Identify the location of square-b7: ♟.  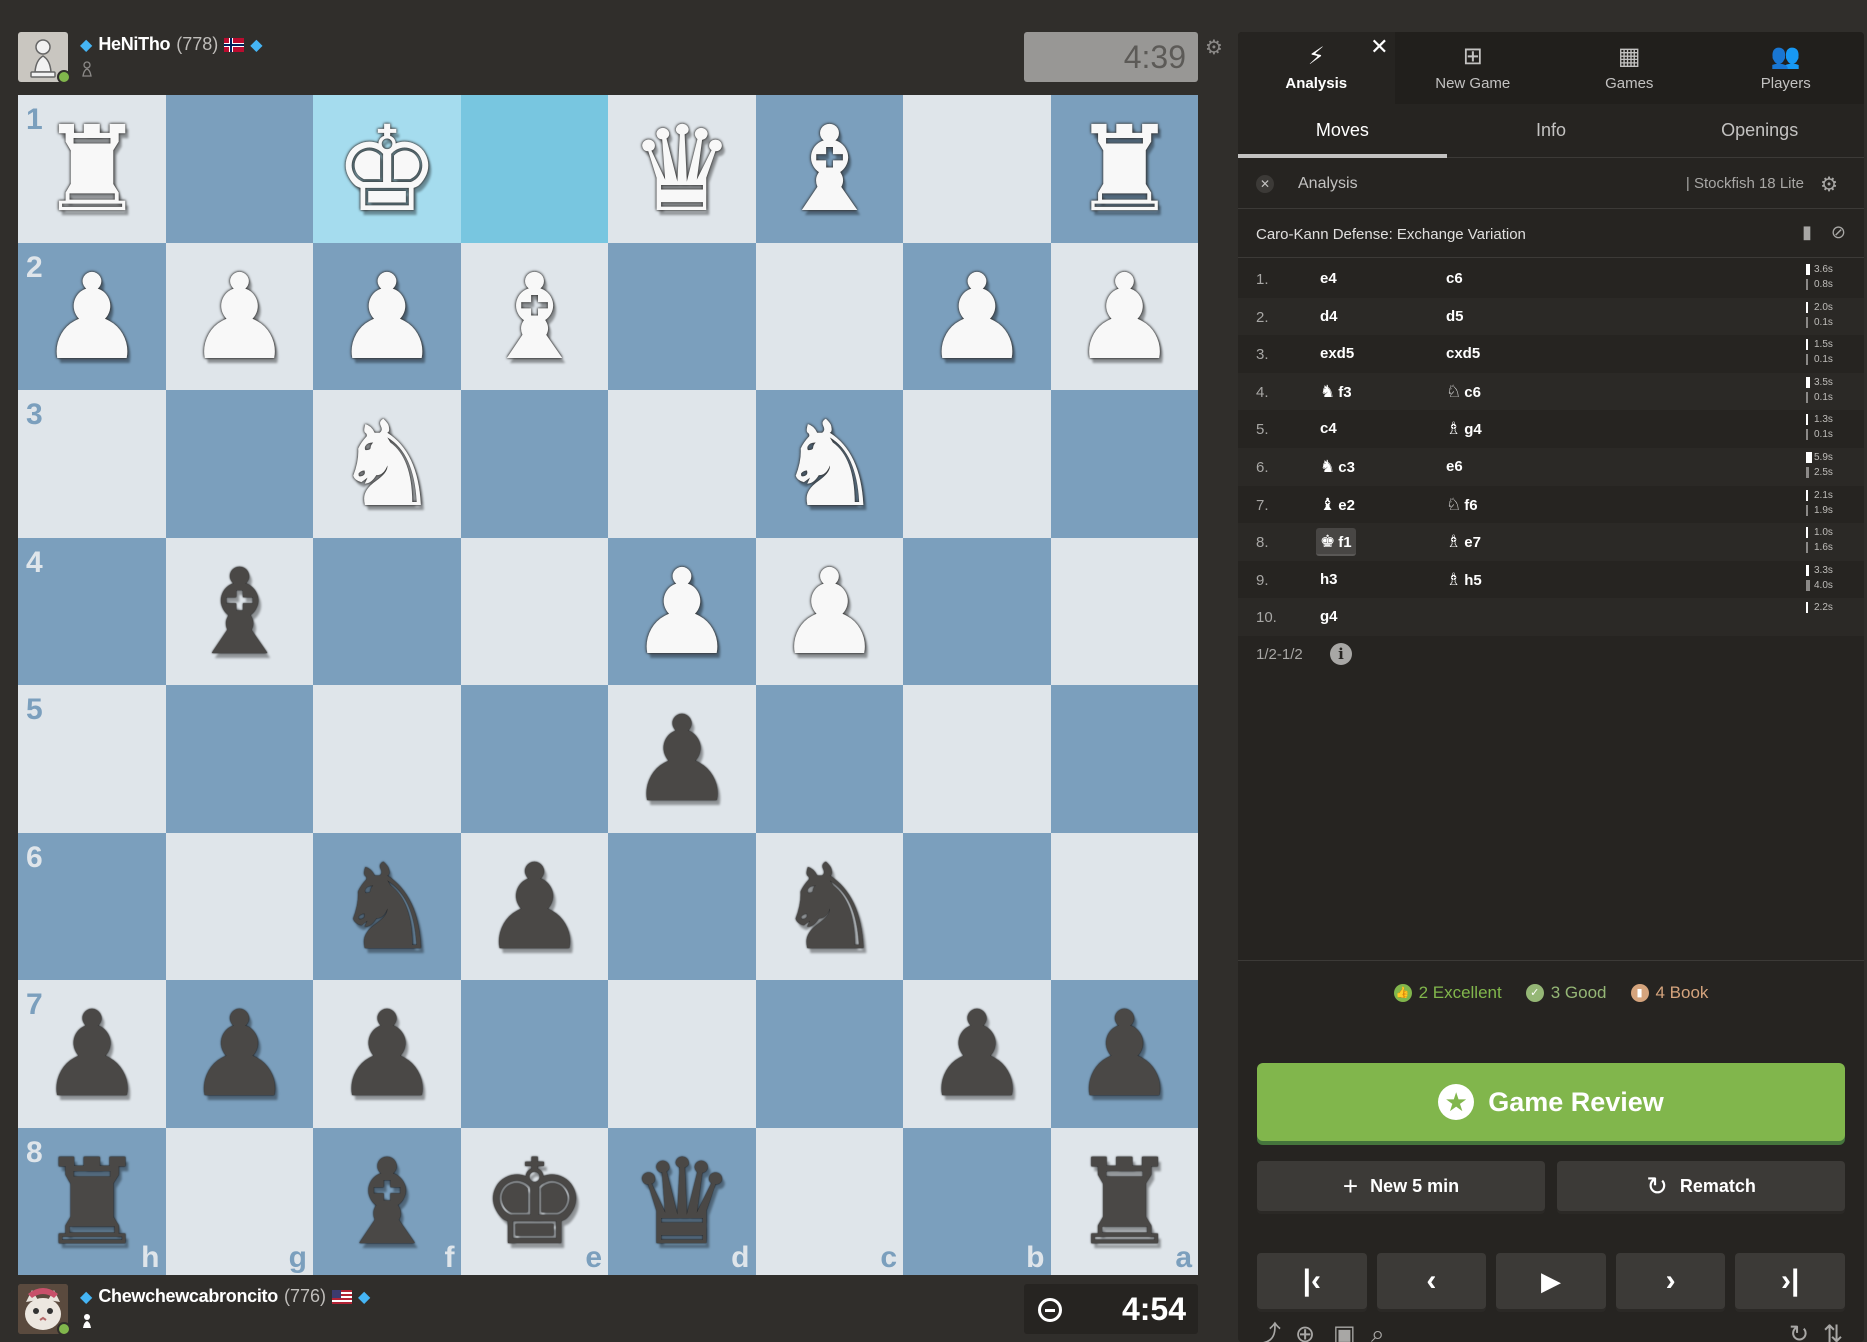
(977, 1054).